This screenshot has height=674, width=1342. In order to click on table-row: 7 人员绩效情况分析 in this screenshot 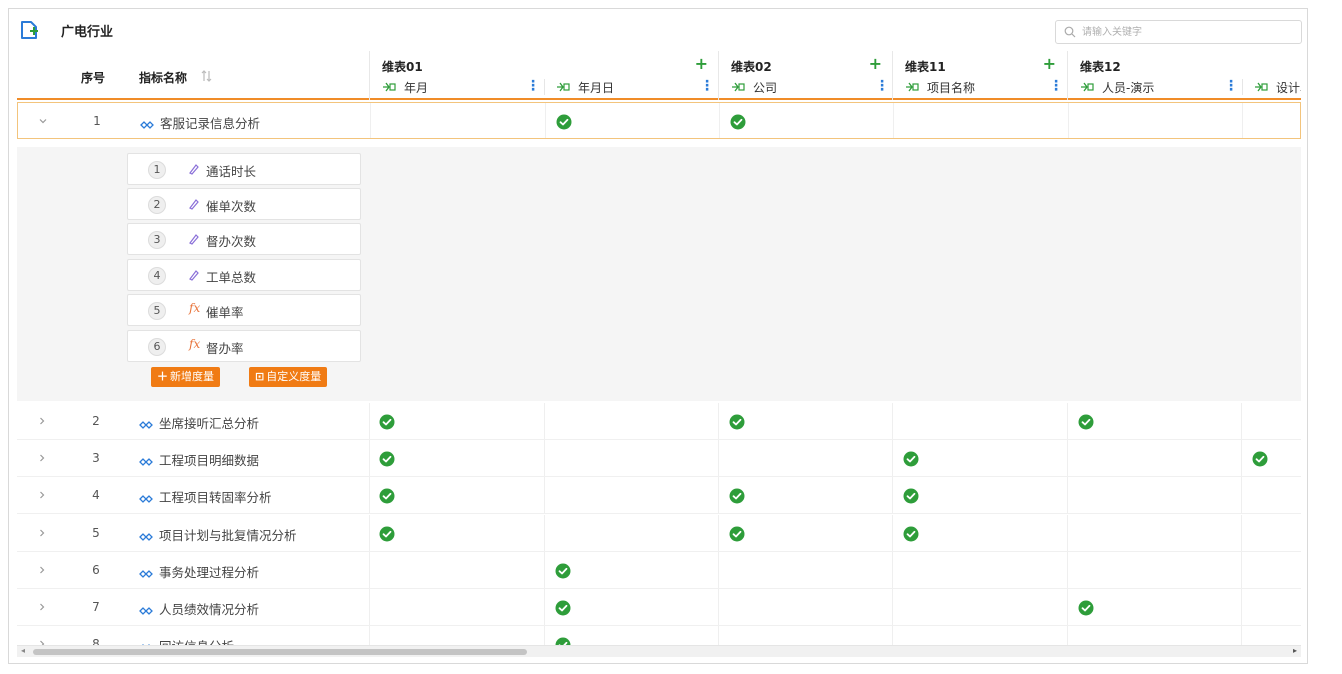, I will do `click(659, 607)`.